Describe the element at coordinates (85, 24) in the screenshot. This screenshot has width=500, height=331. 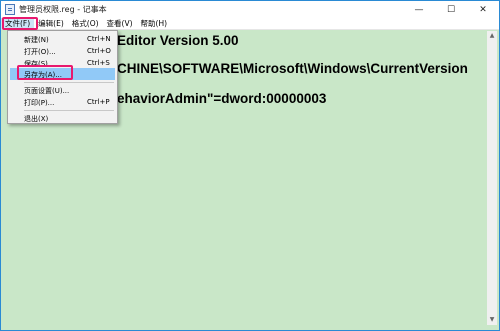
I see `menu-format: 格式(O)` at that location.